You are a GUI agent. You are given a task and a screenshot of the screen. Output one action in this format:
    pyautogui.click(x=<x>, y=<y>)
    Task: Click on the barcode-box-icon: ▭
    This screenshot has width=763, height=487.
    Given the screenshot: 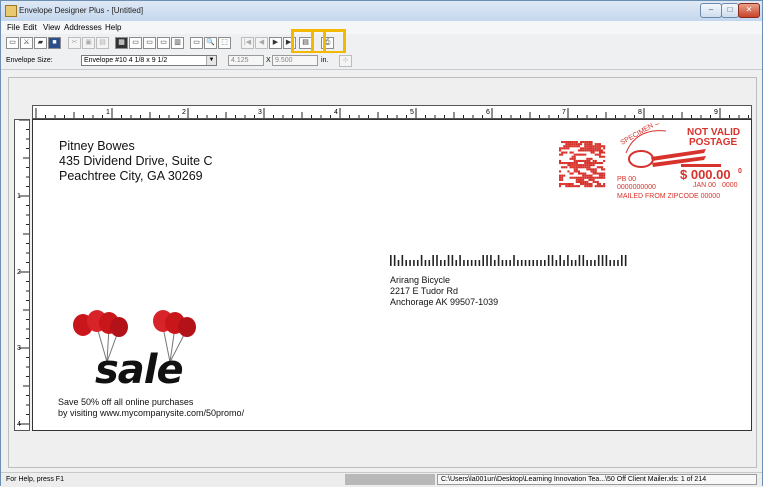 What is the action you would take?
    pyautogui.click(x=149, y=43)
    